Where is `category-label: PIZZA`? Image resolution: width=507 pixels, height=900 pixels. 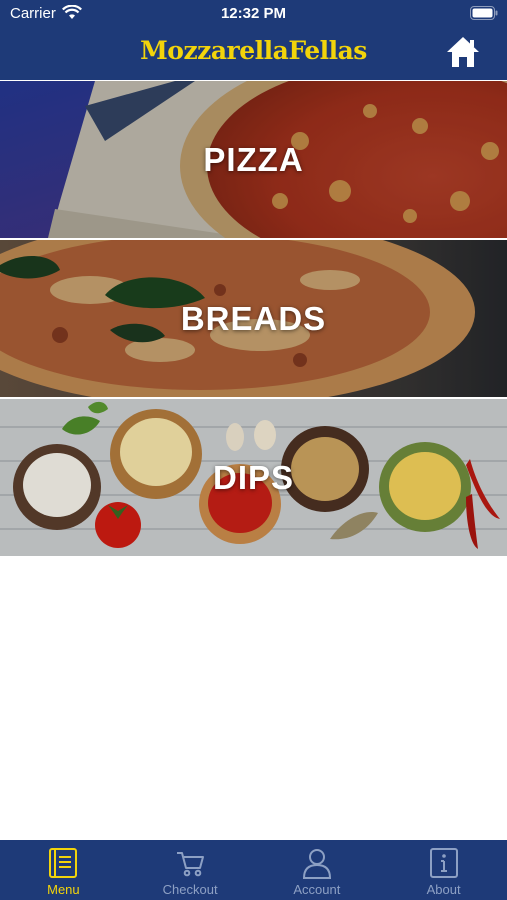
category-label: PIZZA is located at coordinates (253, 159).